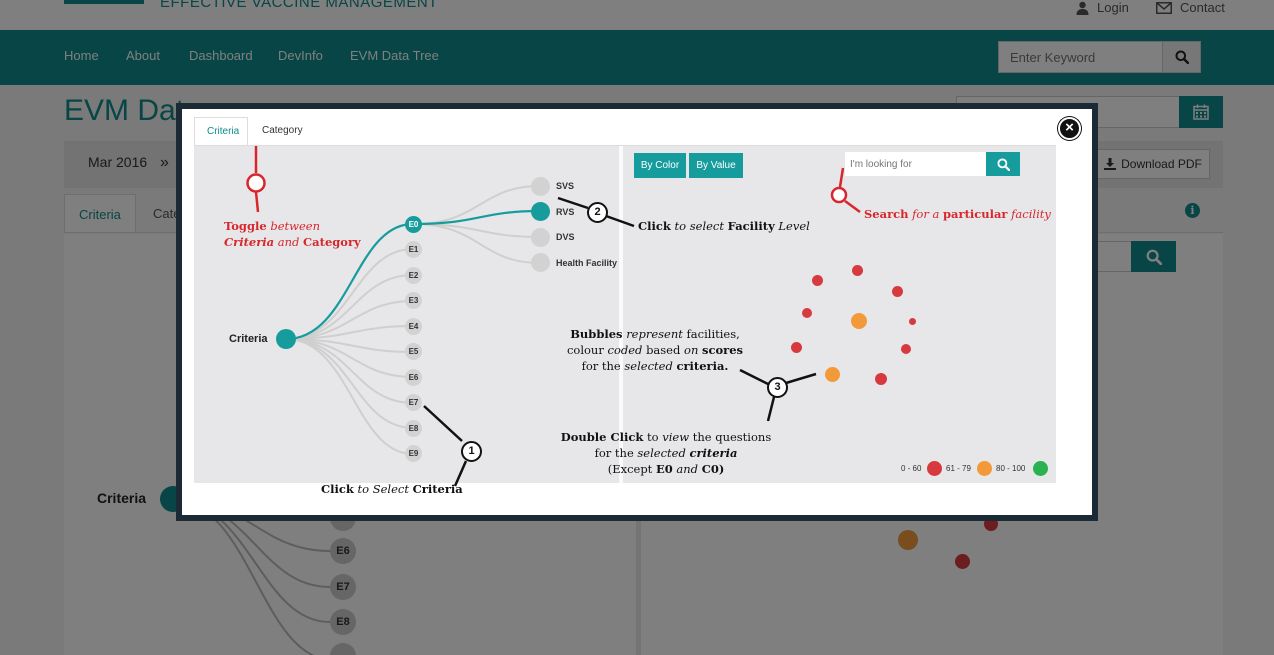  Describe the element at coordinates (540, 237) in the screenshot. I see `level-node-dvs` at that location.